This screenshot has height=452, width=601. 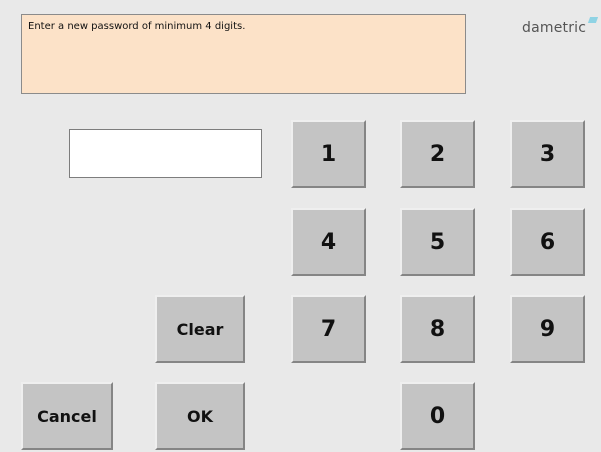 I want to click on brand-logo: dametric, so click(x=554, y=28).